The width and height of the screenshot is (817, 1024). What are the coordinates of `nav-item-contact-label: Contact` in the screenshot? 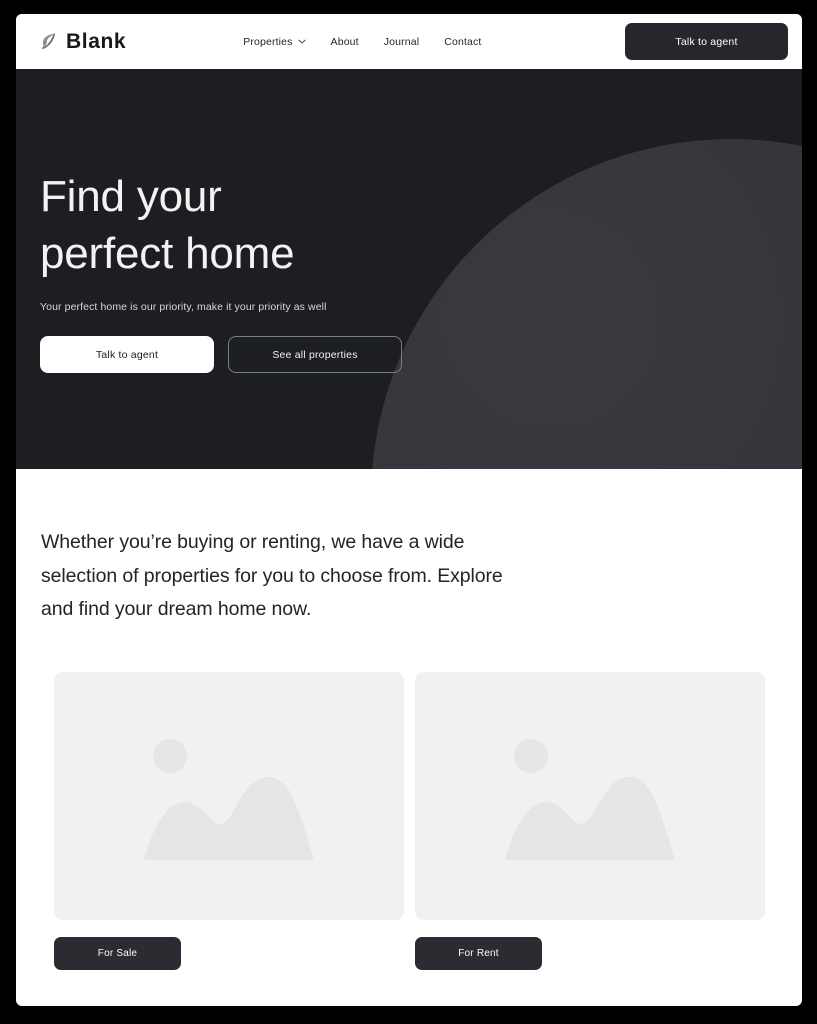 It's located at (463, 41).